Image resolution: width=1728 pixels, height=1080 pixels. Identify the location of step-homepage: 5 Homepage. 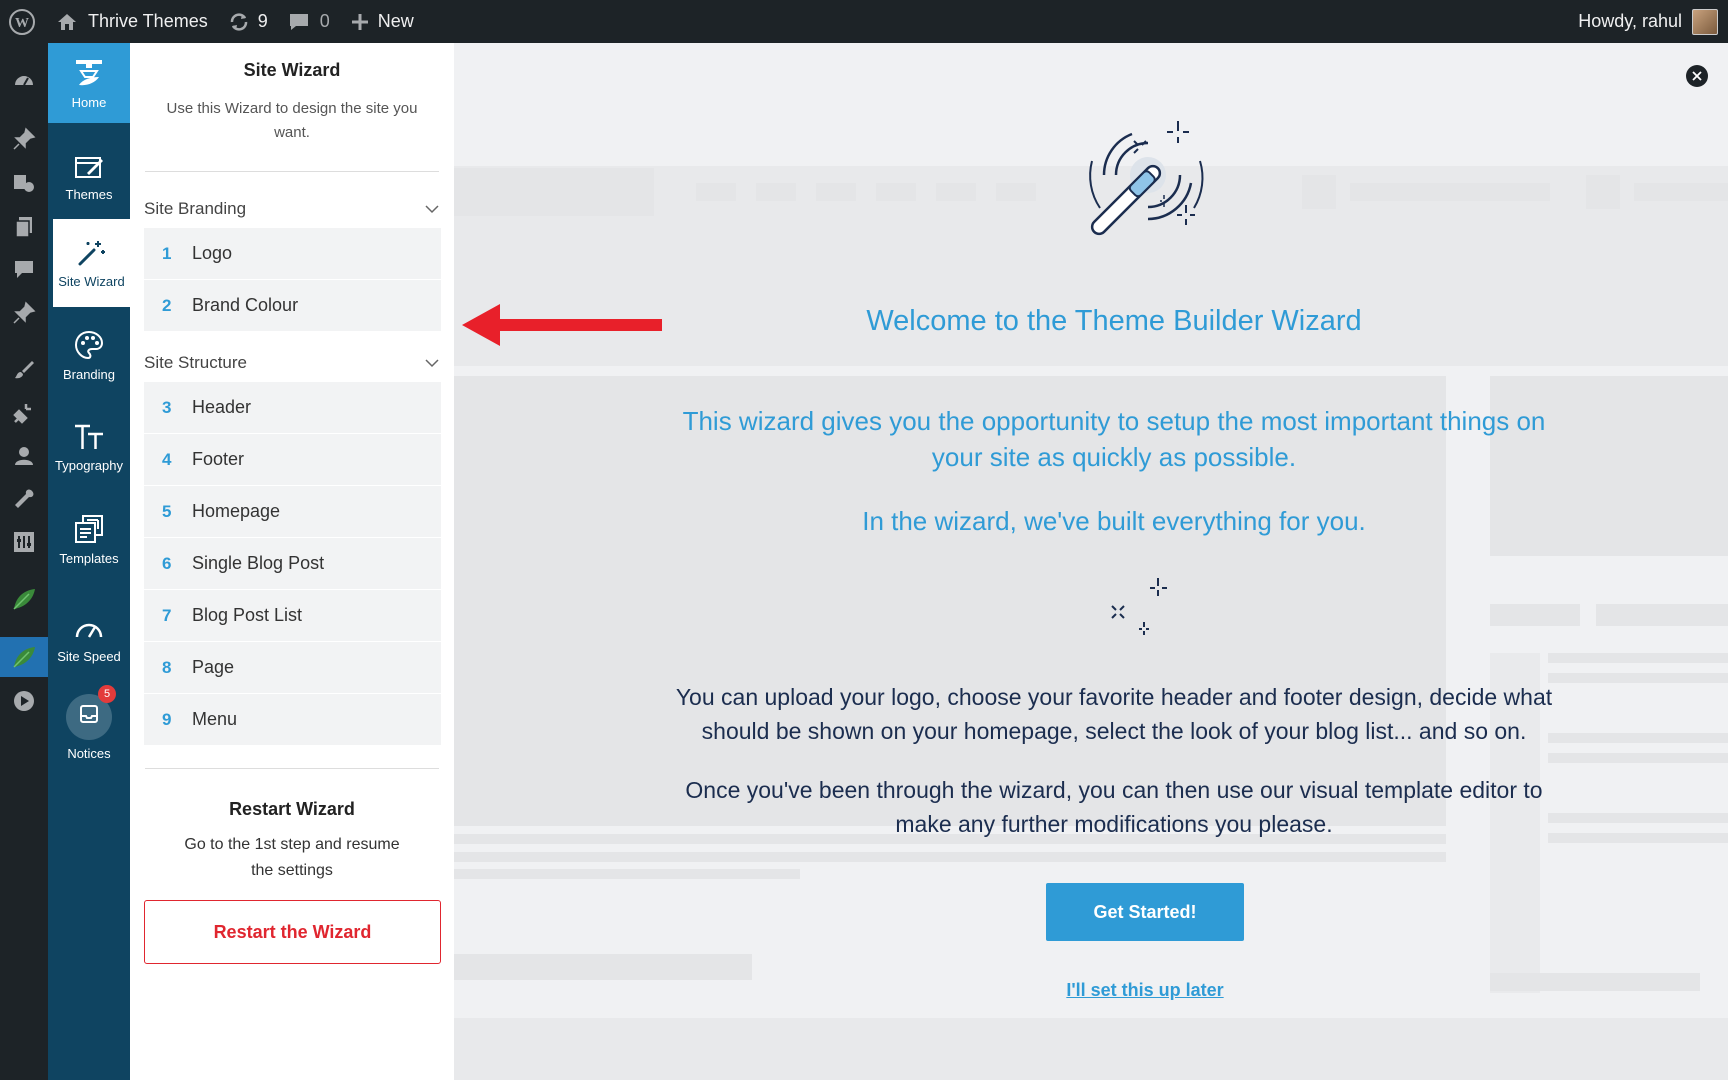
(292, 512).